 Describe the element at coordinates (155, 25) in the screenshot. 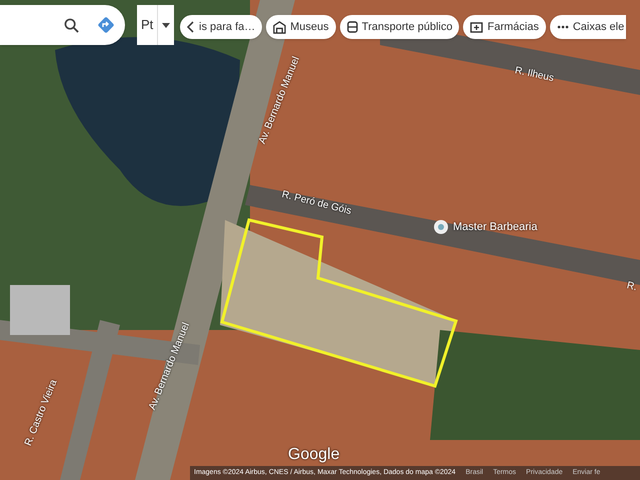

I see `layers-button: Pt` at that location.